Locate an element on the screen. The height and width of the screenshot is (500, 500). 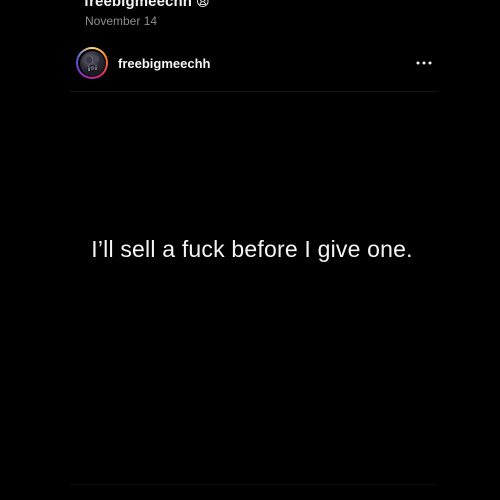
post-username: freebigmeechh is located at coordinates (164, 63).